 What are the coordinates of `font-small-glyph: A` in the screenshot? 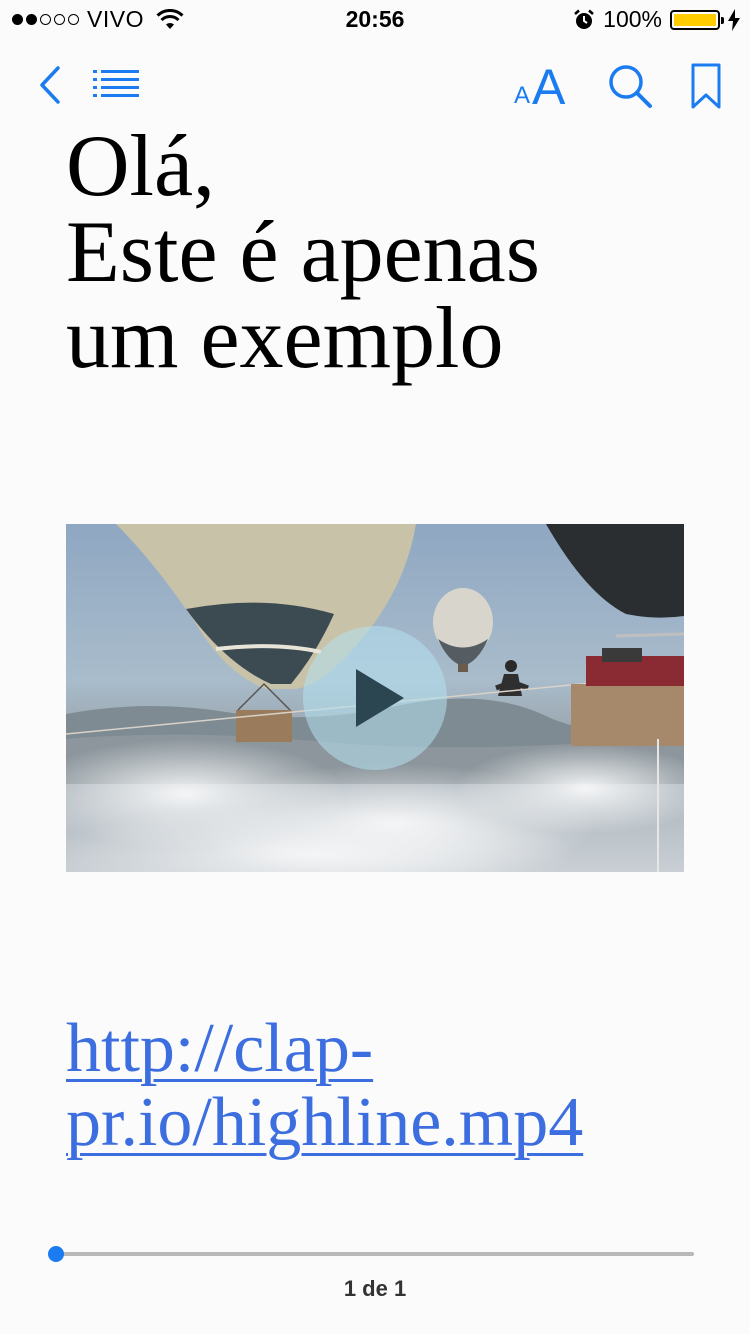 It's located at (522, 95).